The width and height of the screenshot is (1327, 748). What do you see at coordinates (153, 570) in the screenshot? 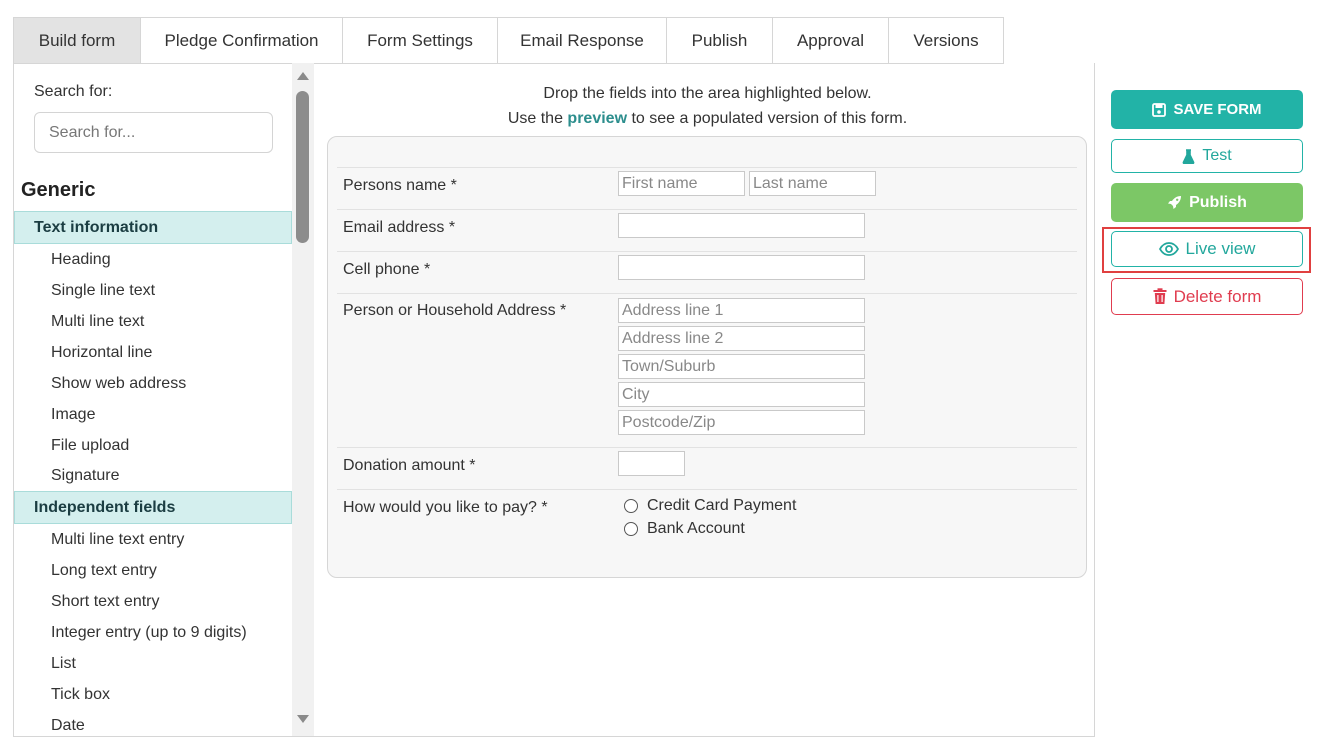
I see `palette-item-long-text-entry: Long text entry` at bounding box center [153, 570].